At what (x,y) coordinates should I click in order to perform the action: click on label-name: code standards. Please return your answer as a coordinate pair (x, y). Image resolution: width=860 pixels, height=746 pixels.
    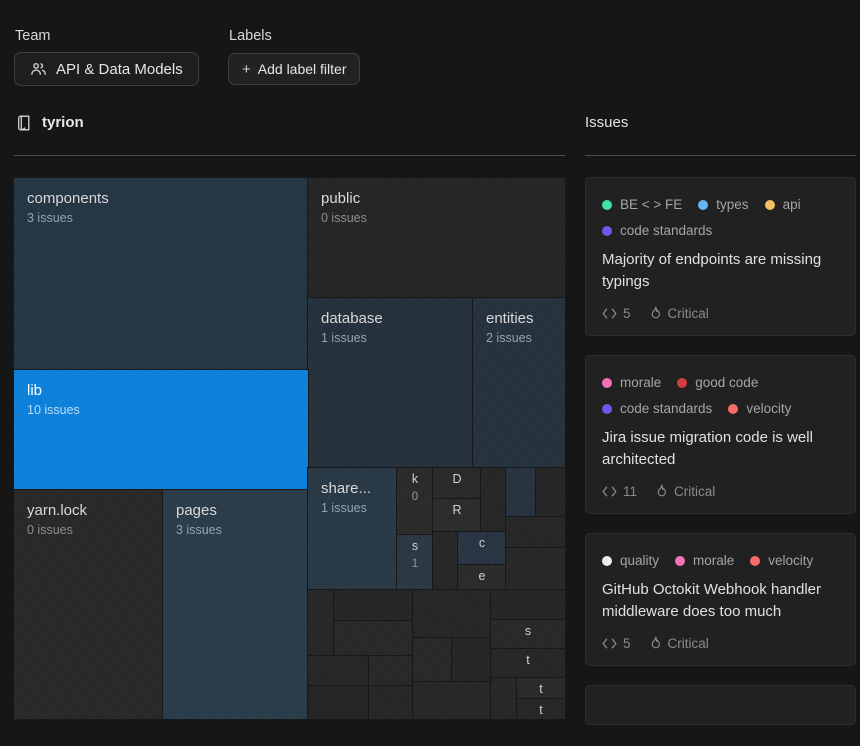
    Looking at the image, I should click on (666, 230).